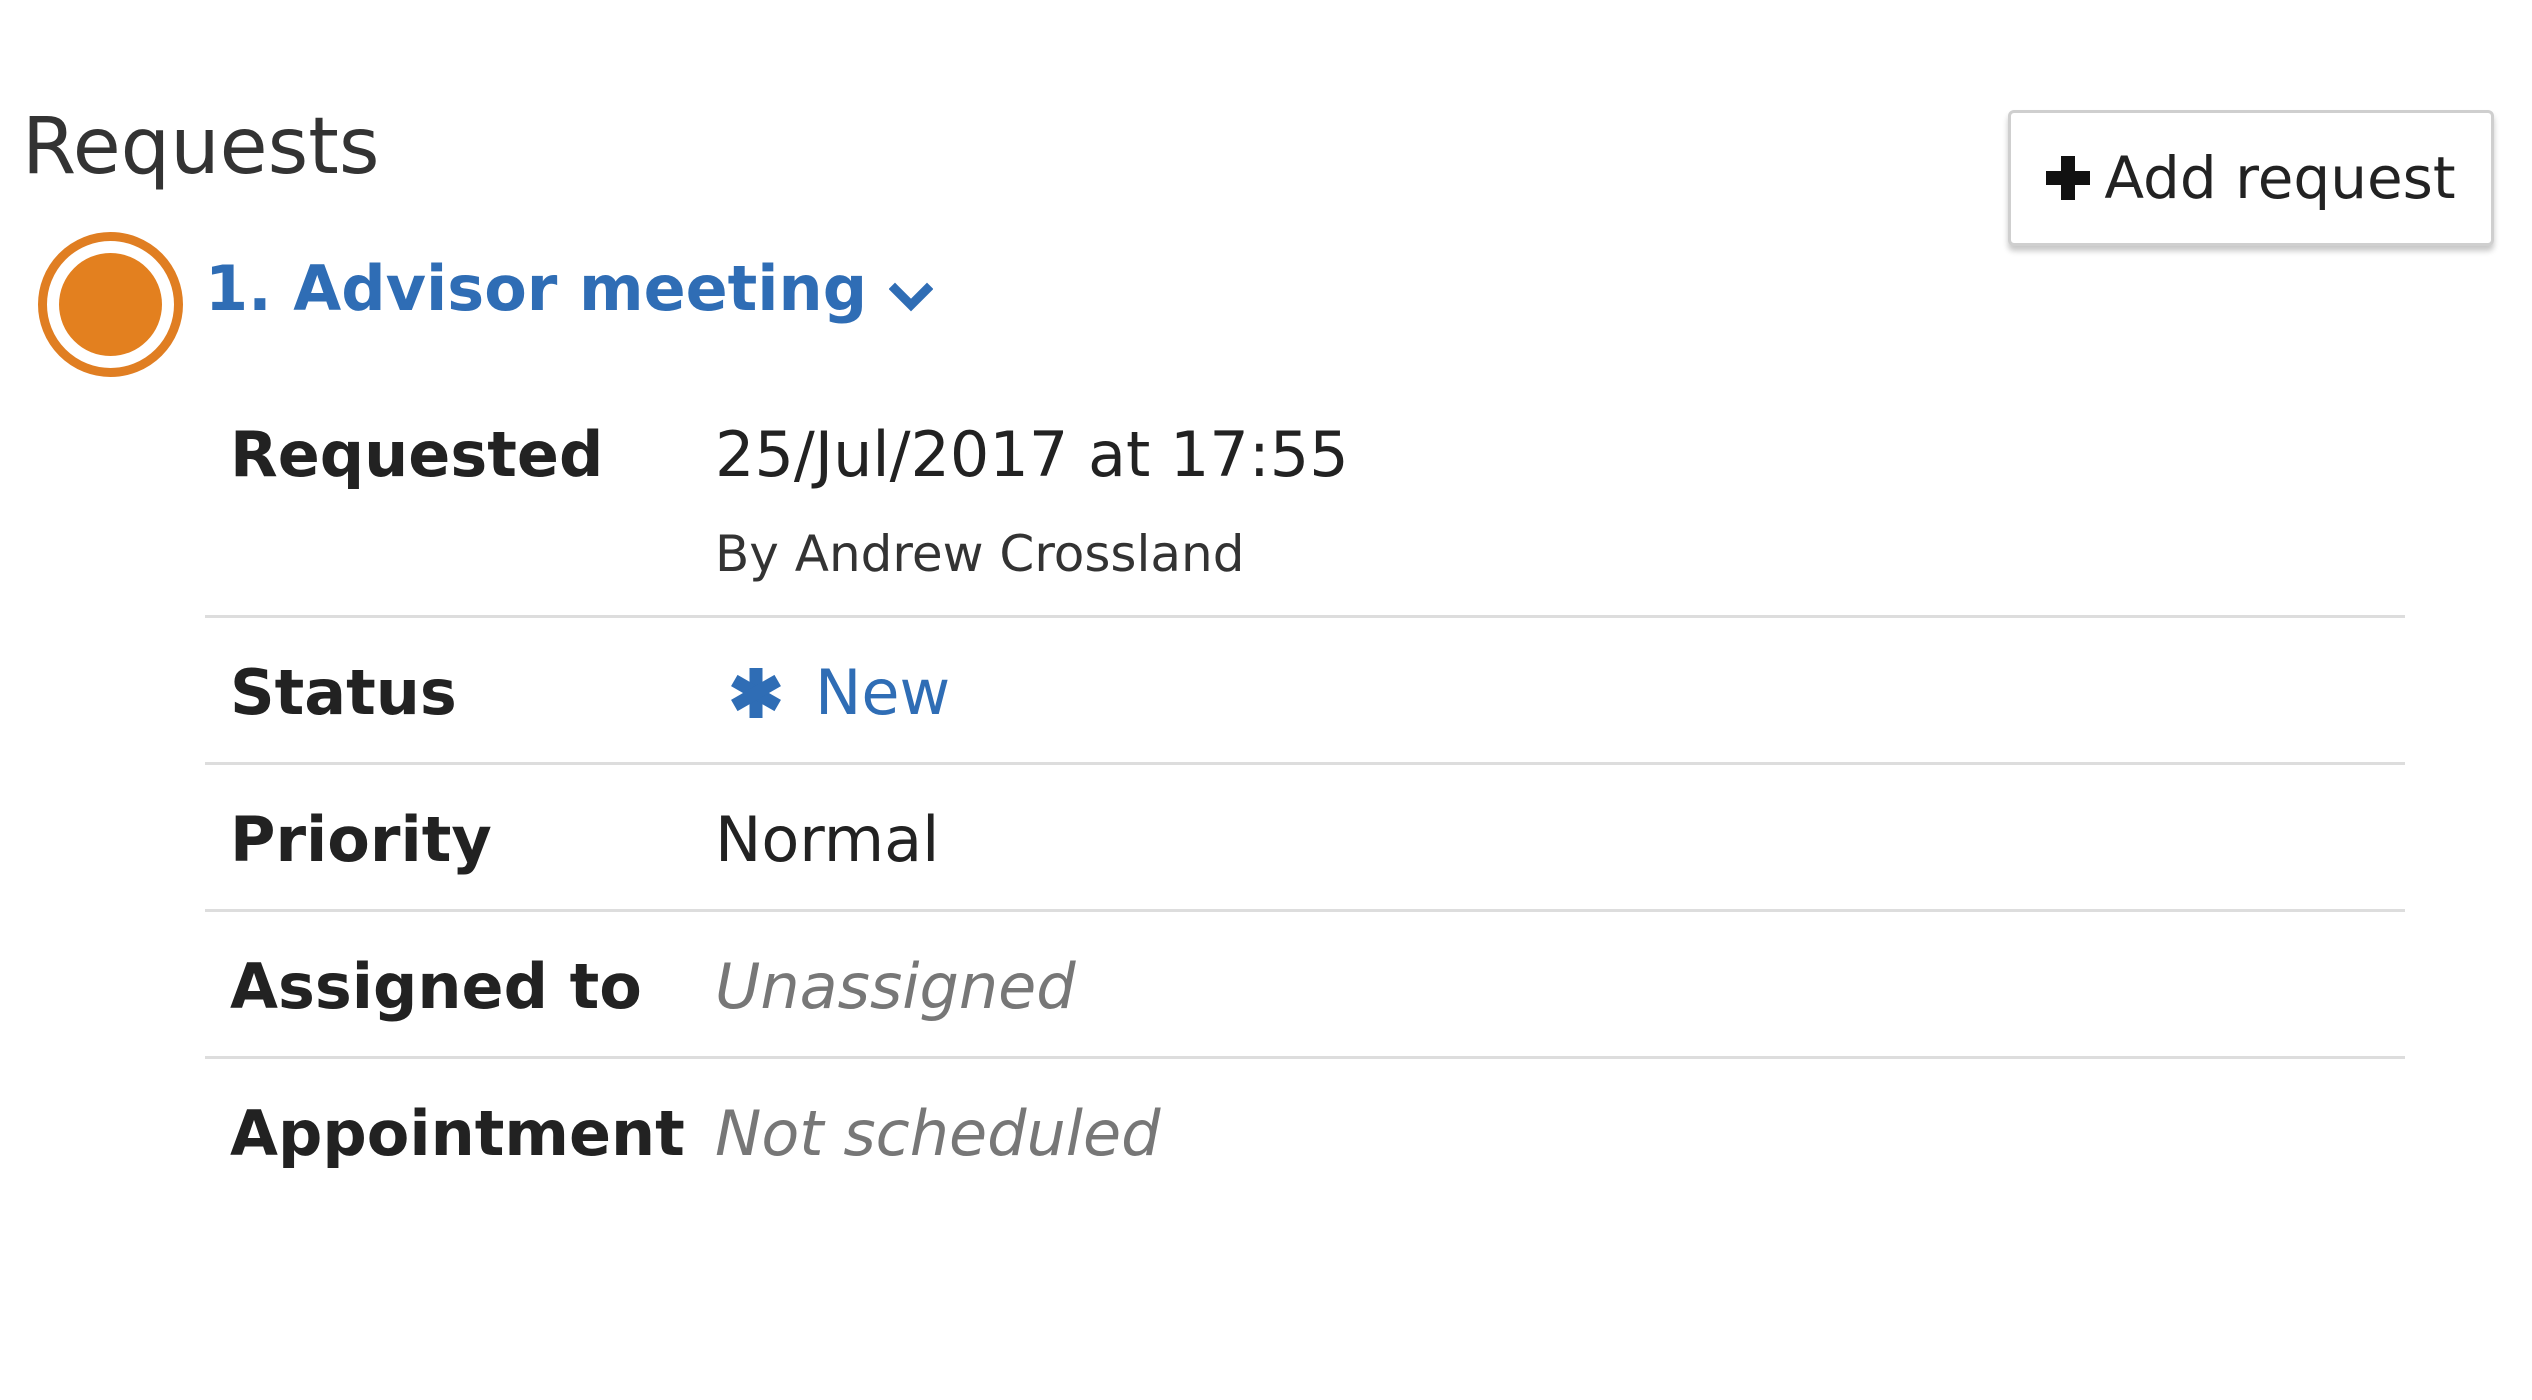 This screenshot has width=2532, height=1400. Describe the element at coordinates (1305, 985) in the screenshot. I see `detail-row-assigned-to: Assigned to Unassigned` at that location.